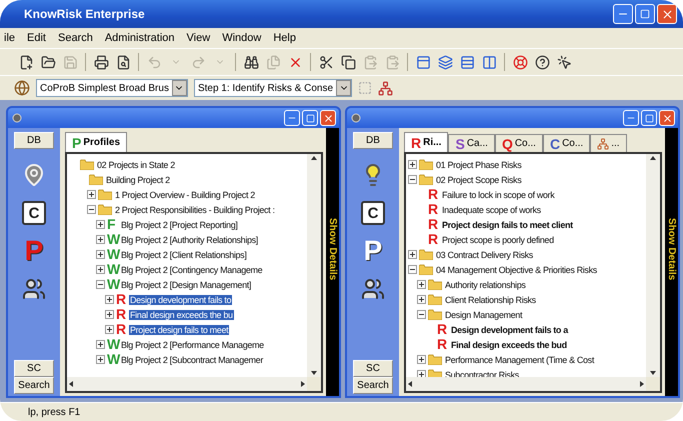 Image resolution: width=683 pixels, height=421 pixels. I want to click on tree-item: Project scope is poorly defined, so click(498, 239).